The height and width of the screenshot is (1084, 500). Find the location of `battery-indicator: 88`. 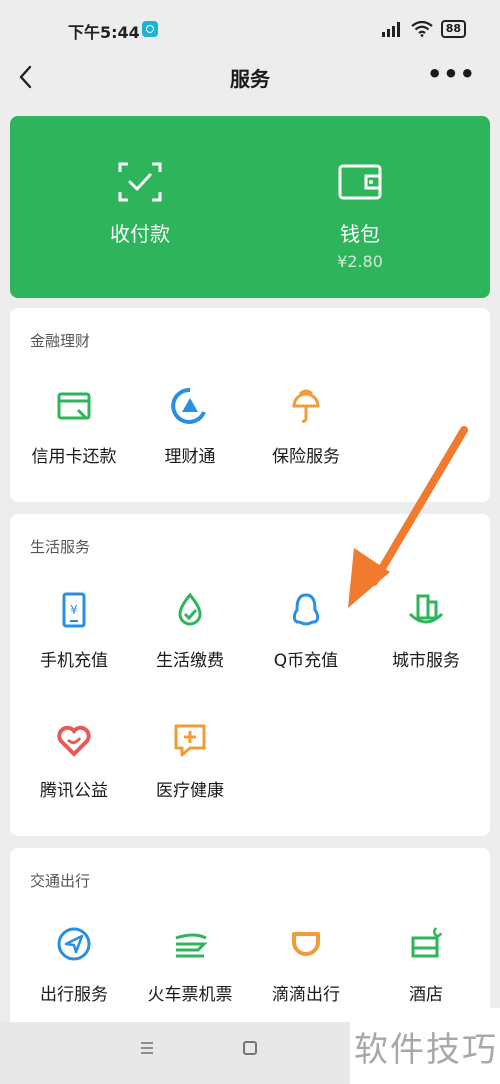

battery-indicator: 88 is located at coordinates (453, 29).